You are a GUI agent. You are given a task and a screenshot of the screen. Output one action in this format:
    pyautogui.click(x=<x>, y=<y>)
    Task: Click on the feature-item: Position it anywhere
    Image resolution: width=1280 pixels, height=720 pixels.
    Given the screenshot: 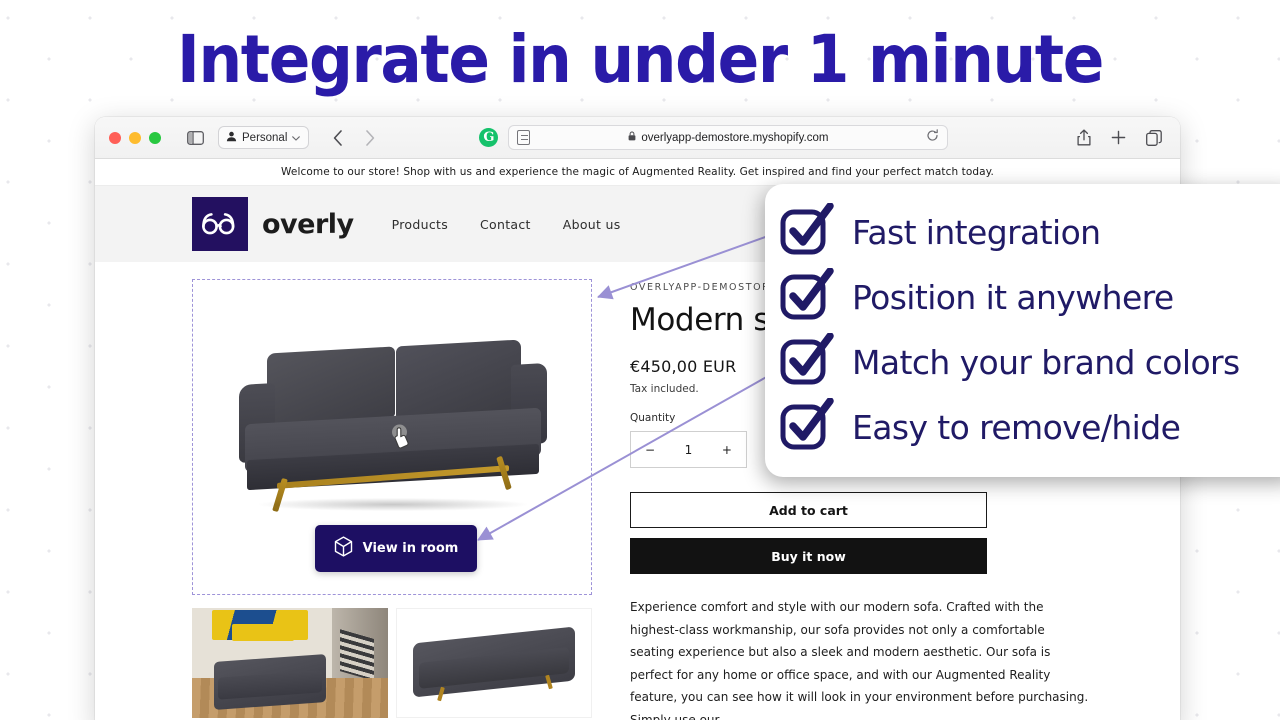 What is the action you would take?
    pyautogui.click(x=1029, y=297)
    